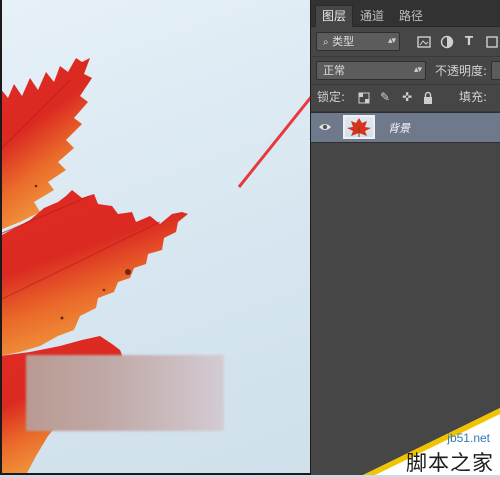 The width and height of the screenshot is (500, 477). What do you see at coordinates (424, 42) in the screenshot?
I see `image-filter-icon` at bounding box center [424, 42].